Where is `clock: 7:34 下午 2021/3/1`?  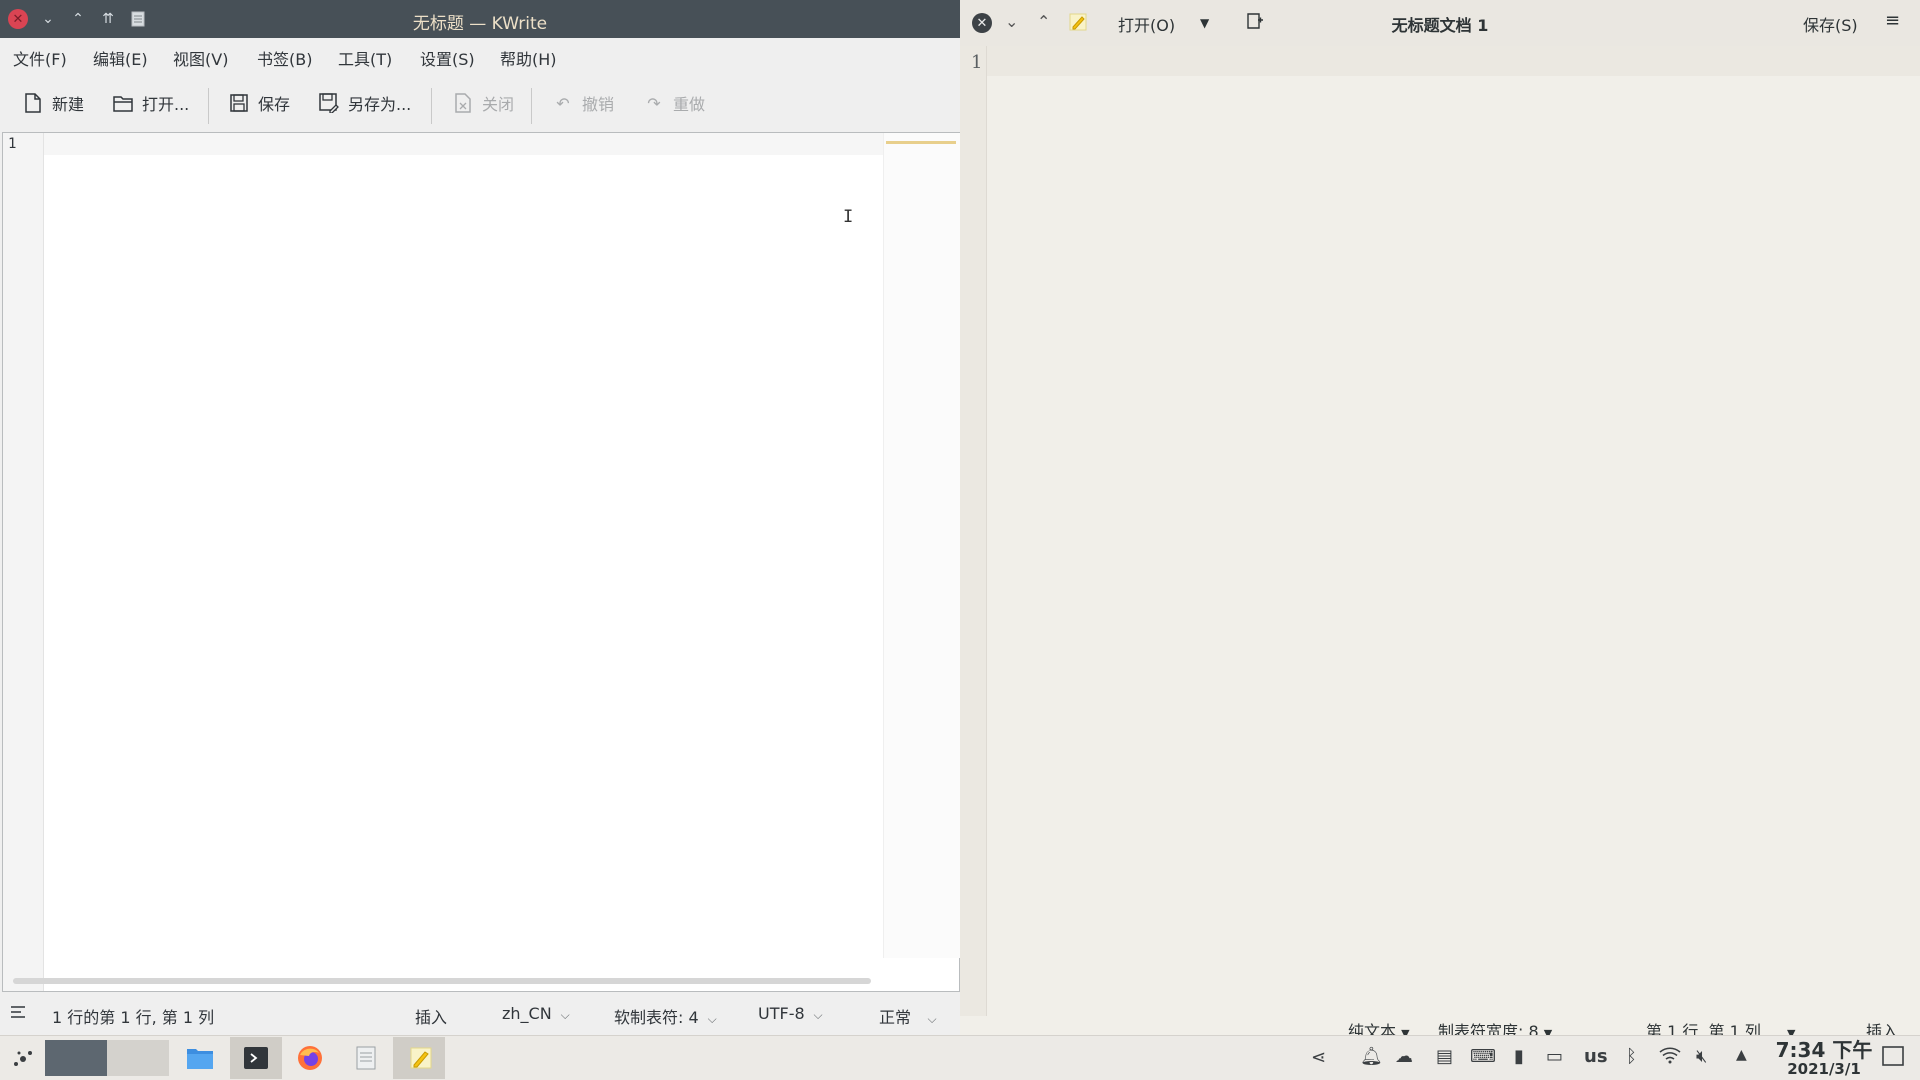
clock: 7:34 下午 2021/3/1 is located at coordinates (1824, 1058).